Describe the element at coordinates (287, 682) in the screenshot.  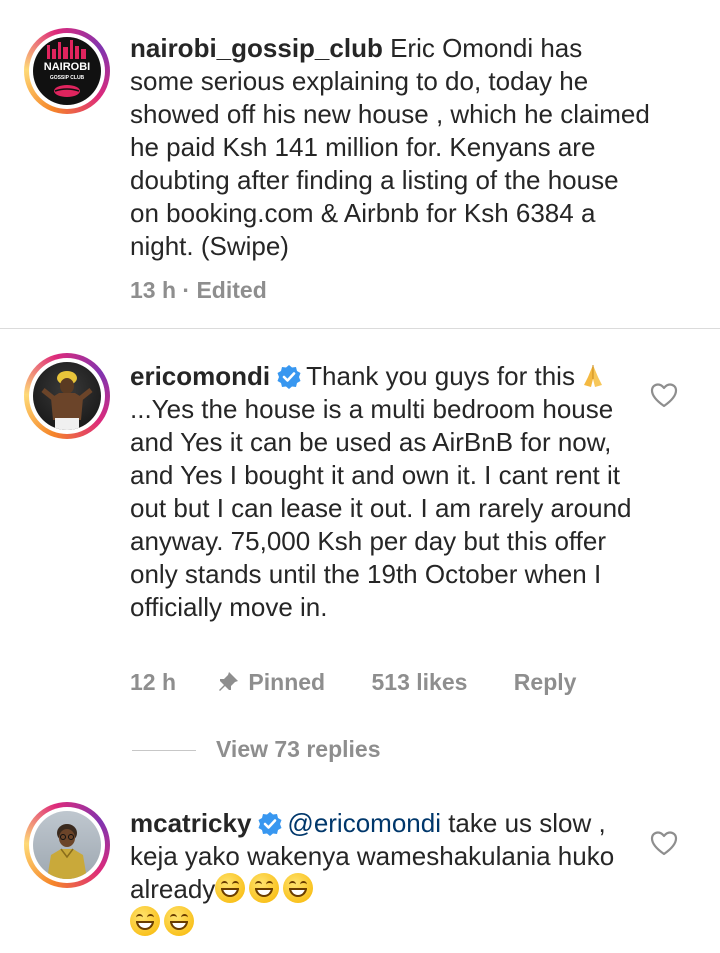
I see `pinned-label: Pinned` at that location.